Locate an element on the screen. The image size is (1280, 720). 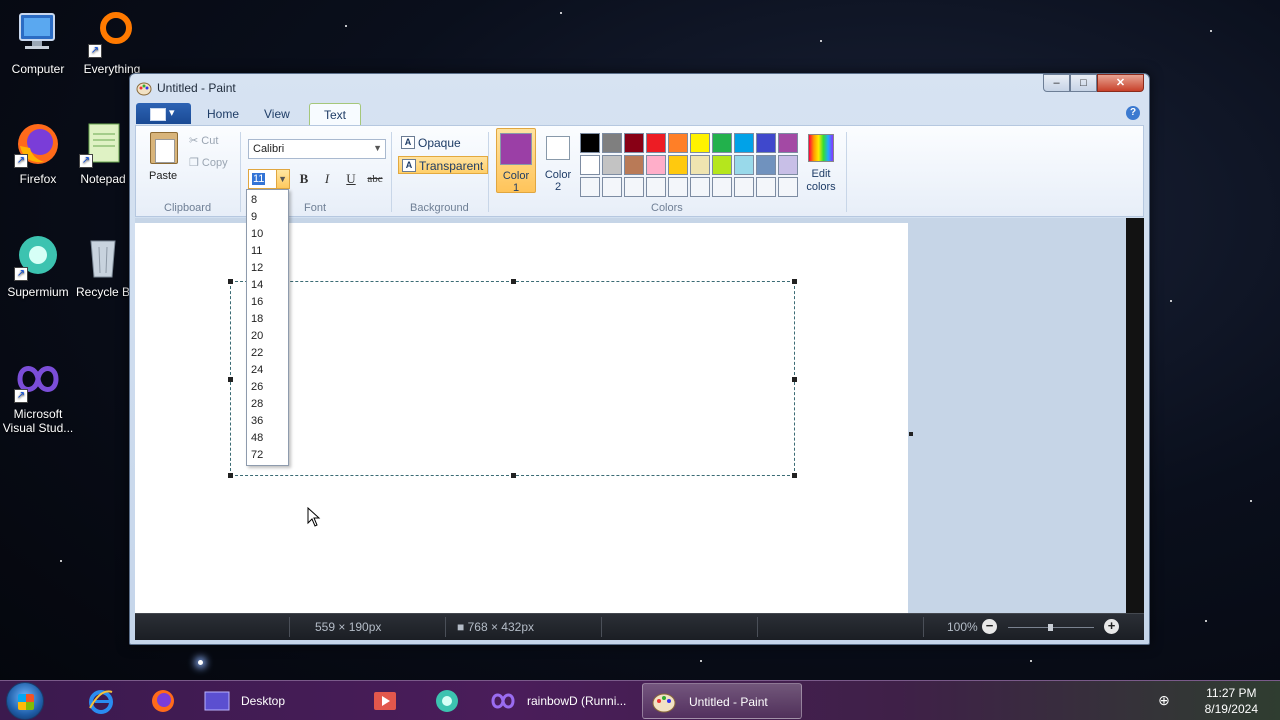
taskbar-desktop: Desktop is located at coordinates (255, 701).